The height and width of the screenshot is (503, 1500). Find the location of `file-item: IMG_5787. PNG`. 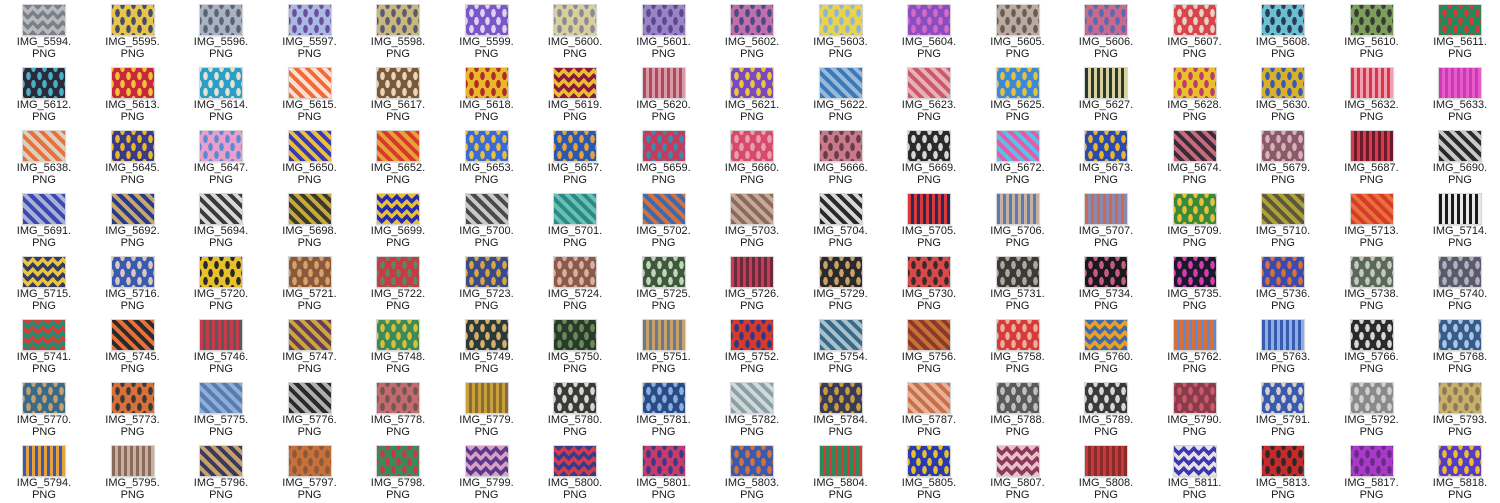

file-item: IMG_5787. PNG is located at coordinates (929, 409).